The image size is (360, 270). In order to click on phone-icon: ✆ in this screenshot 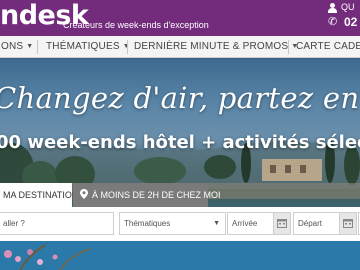, I will do `click(333, 22)`.